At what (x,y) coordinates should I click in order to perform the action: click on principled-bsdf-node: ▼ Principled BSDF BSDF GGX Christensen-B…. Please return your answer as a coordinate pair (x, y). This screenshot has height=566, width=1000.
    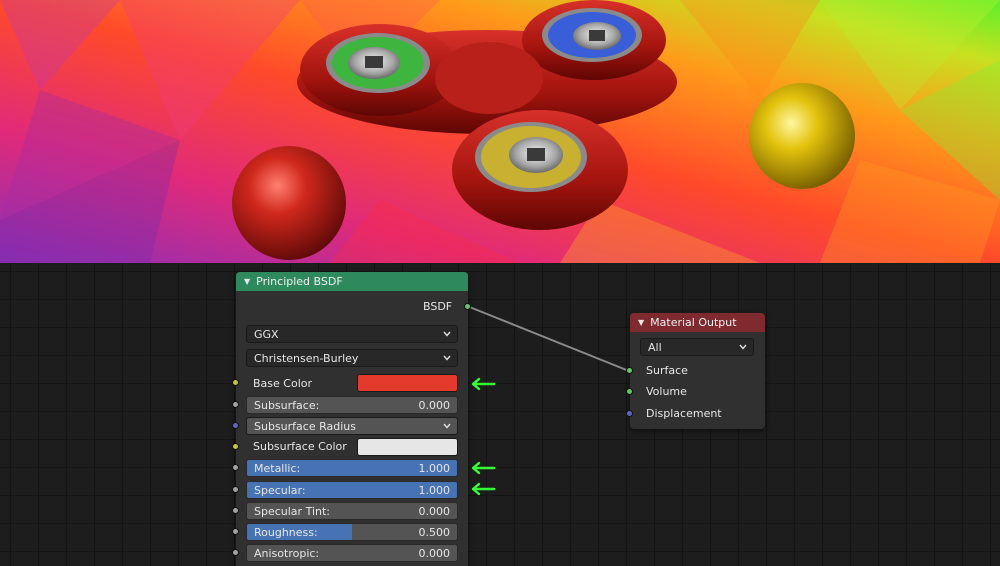
    Looking at the image, I should click on (351, 419).